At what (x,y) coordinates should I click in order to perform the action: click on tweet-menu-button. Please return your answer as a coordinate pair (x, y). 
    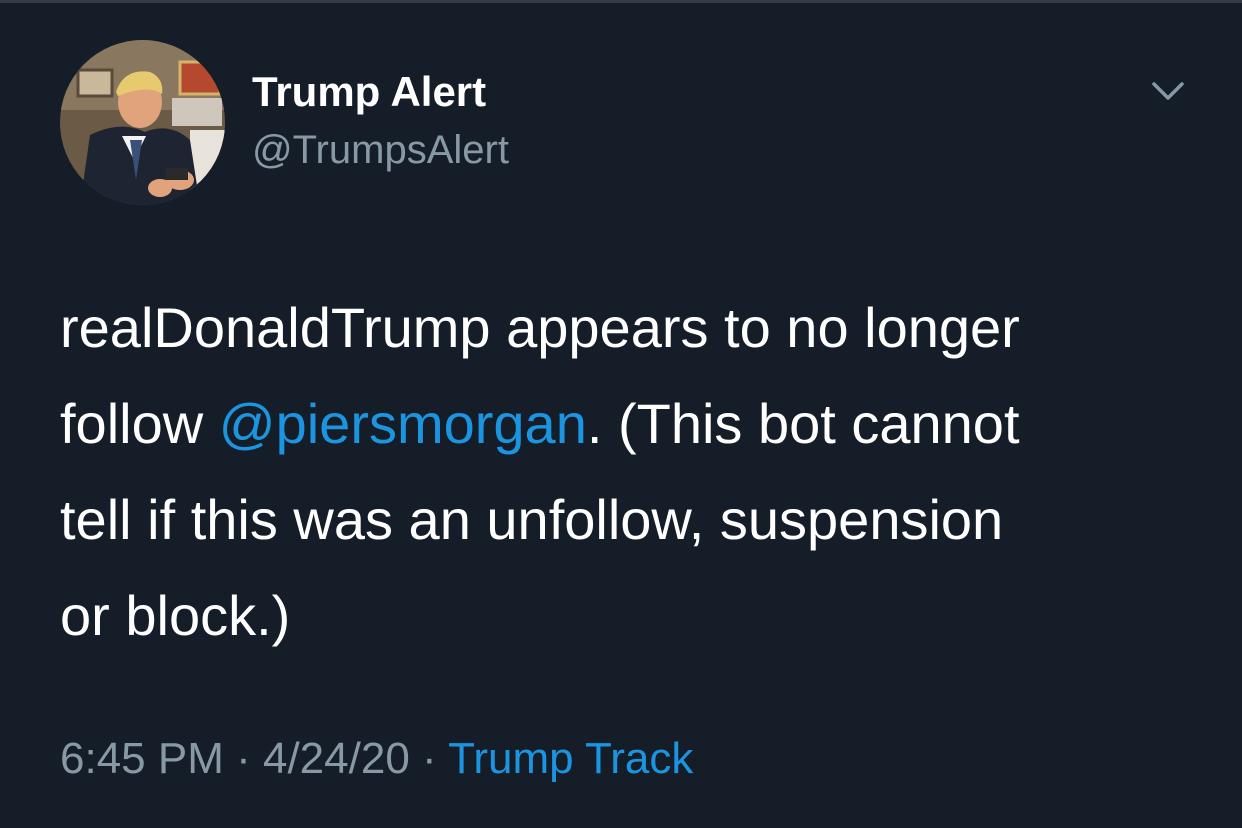
    Looking at the image, I should click on (1168, 91).